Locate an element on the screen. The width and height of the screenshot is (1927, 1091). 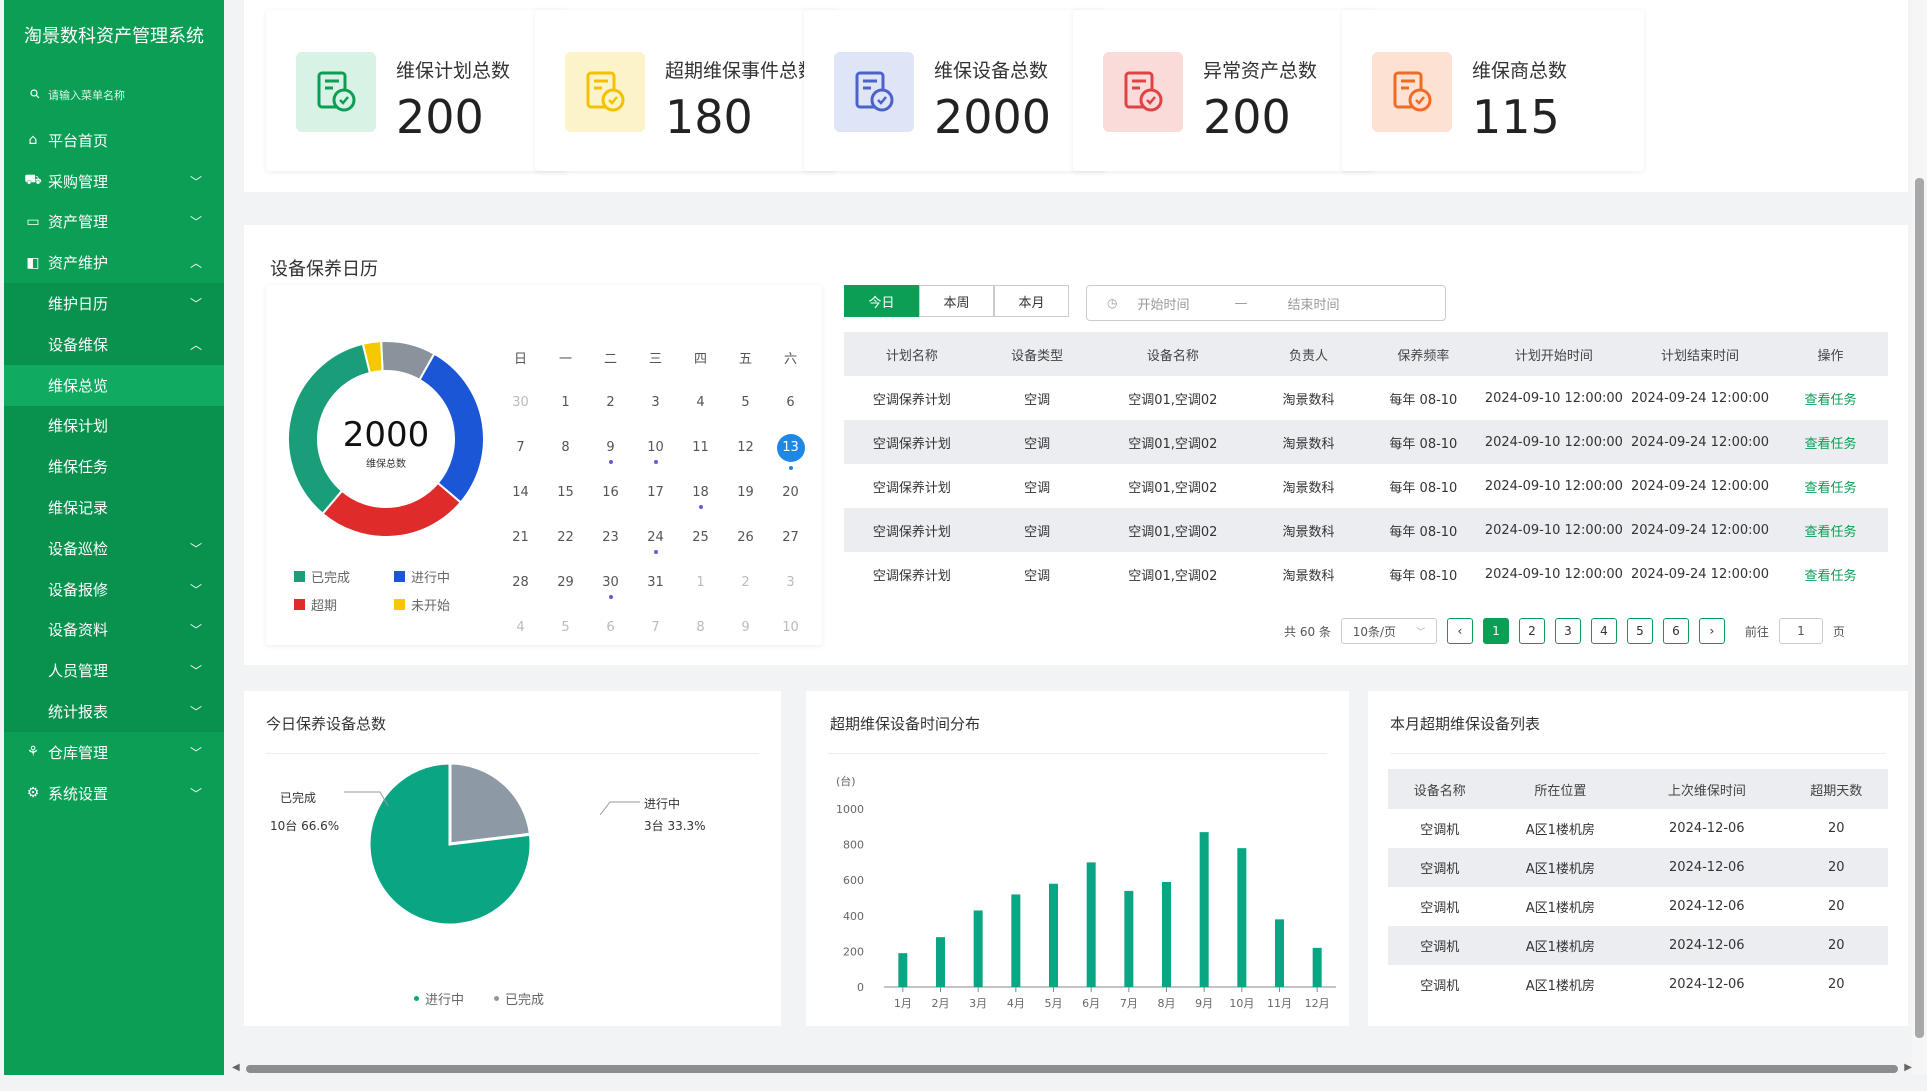
page-size-select: 10条/页 ﹀ is located at coordinates (1388, 631).